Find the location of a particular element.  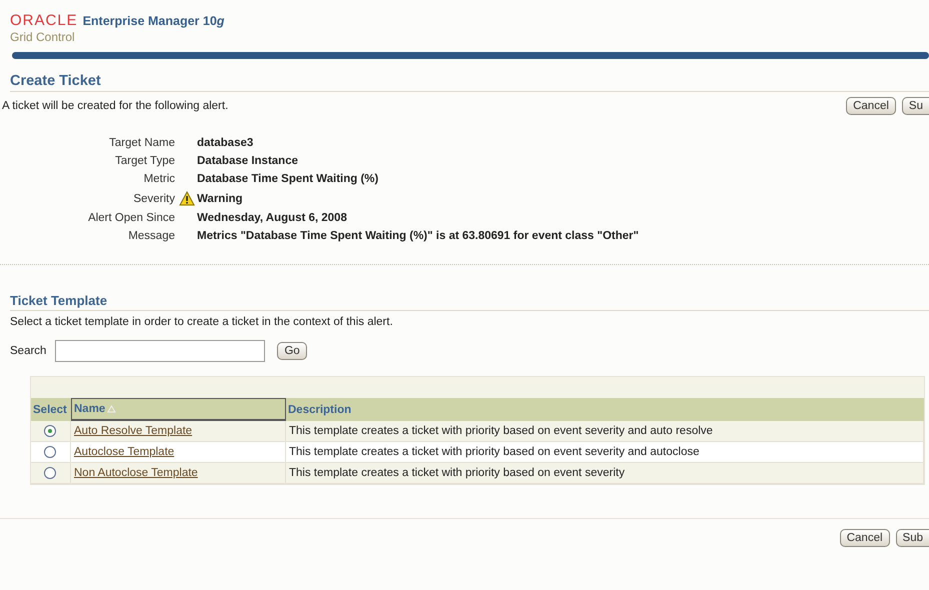

field-value: Database Instance is located at coordinates (247, 161).